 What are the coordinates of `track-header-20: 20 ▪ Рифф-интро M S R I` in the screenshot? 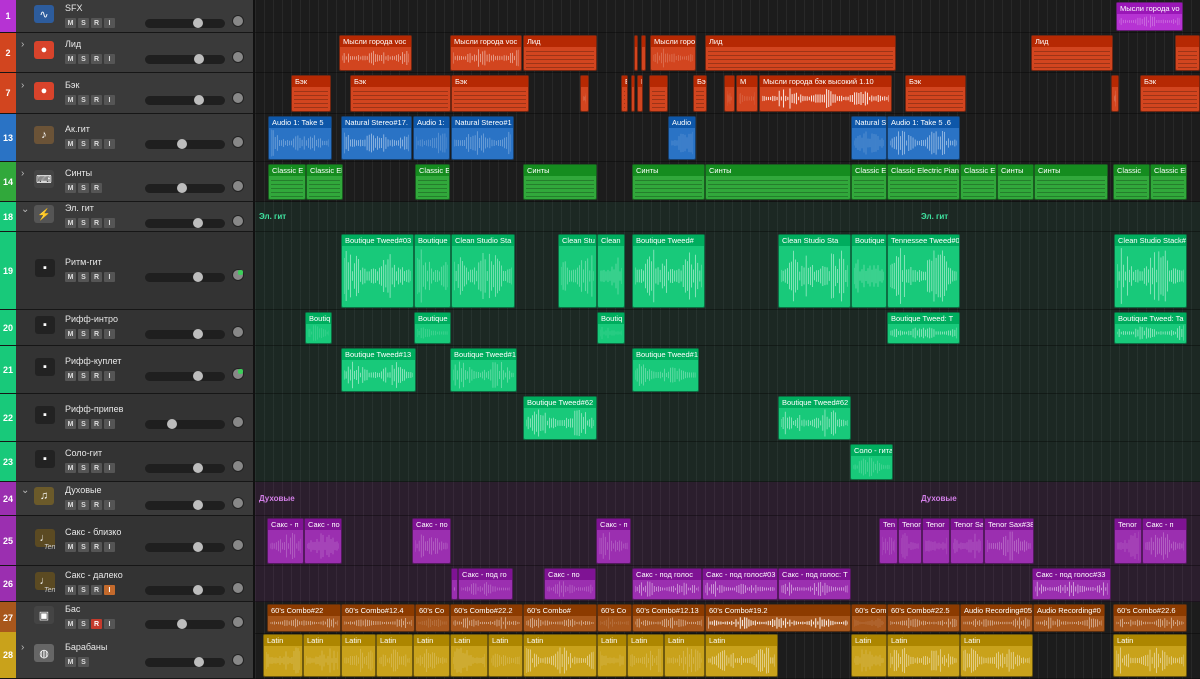 It's located at (126, 328).